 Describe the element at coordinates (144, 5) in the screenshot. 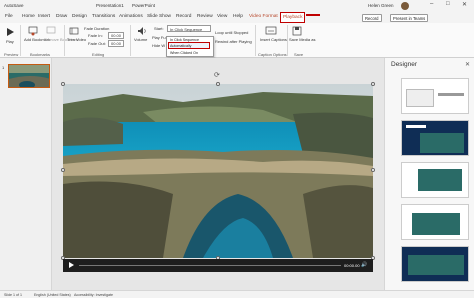

I see `app-name: PowerPoint` at that location.